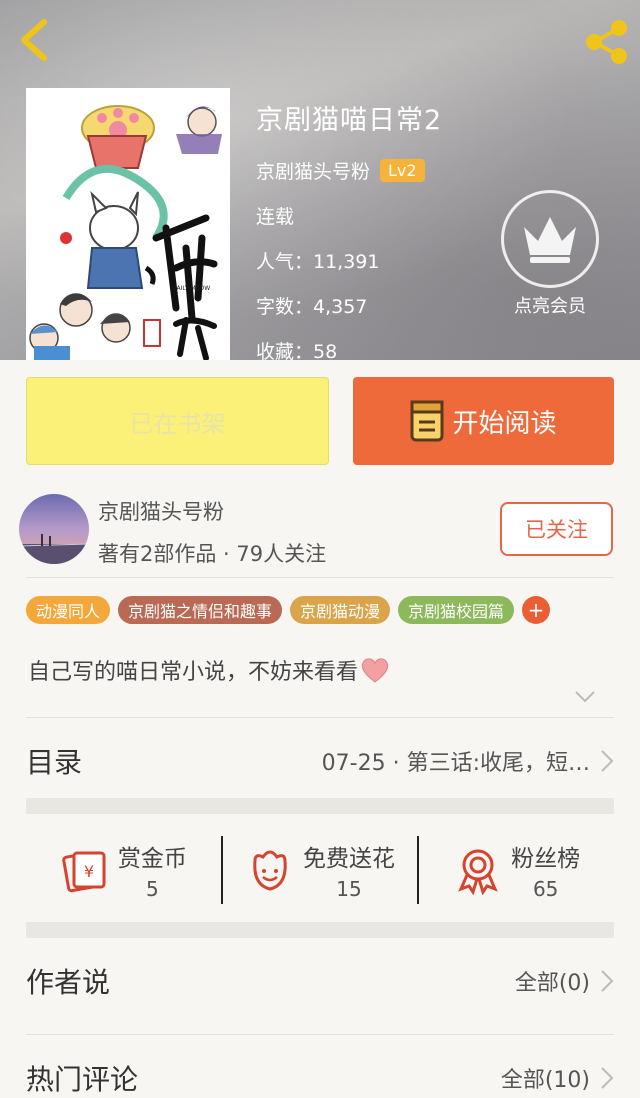 Image resolution: width=640 pixels, height=1098 pixels. I want to click on author-card-name: 京剧猫头号粉, so click(161, 511).